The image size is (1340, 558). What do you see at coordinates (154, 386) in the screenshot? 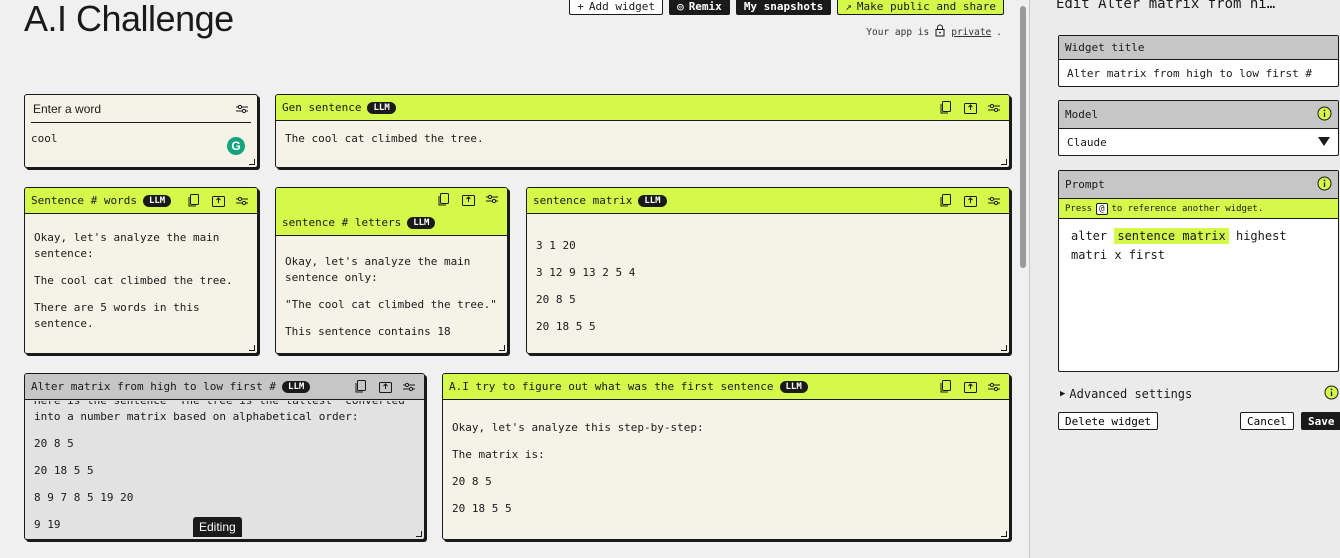
I see `widget-title: Alter matrix from high to low first #` at bounding box center [154, 386].